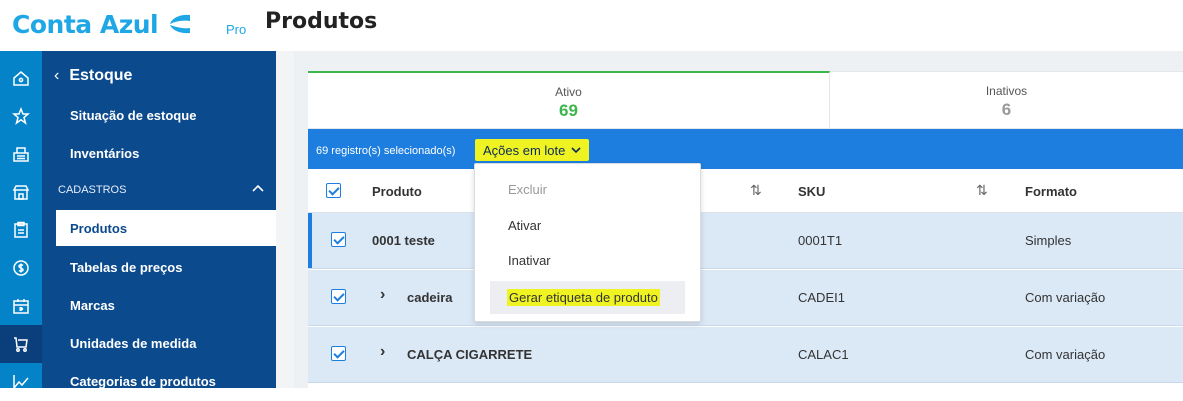  What do you see at coordinates (57, 75) in the screenshot?
I see `chevron-left-icon: ‹` at bounding box center [57, 75].